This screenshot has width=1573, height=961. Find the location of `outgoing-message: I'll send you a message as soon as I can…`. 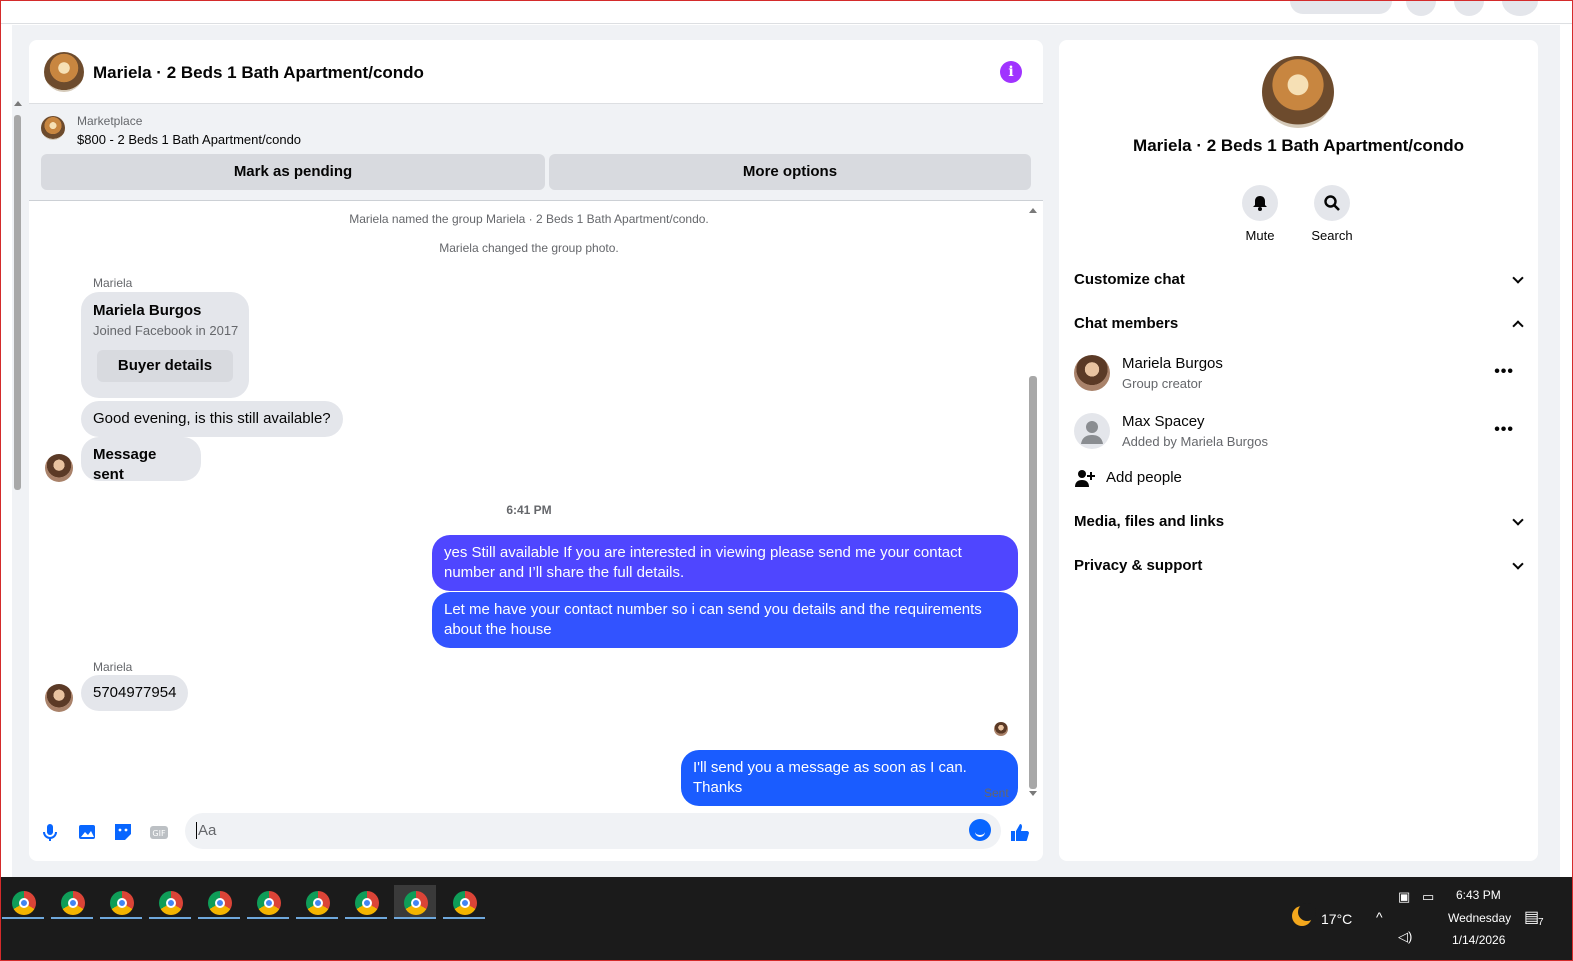

outgoing-message: I'll send you a message as soon as I can… is located at coordinates (849, 778).